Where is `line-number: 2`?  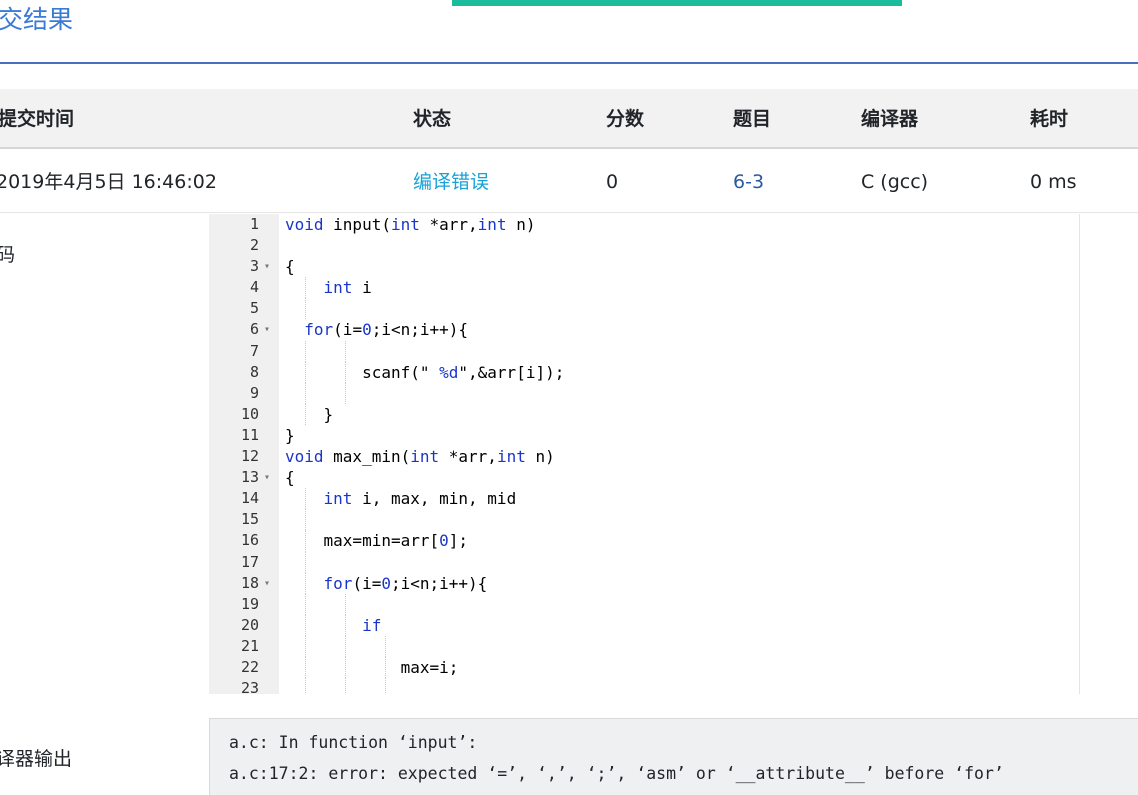
line-number: 2 is located at coordinates (254, 245).